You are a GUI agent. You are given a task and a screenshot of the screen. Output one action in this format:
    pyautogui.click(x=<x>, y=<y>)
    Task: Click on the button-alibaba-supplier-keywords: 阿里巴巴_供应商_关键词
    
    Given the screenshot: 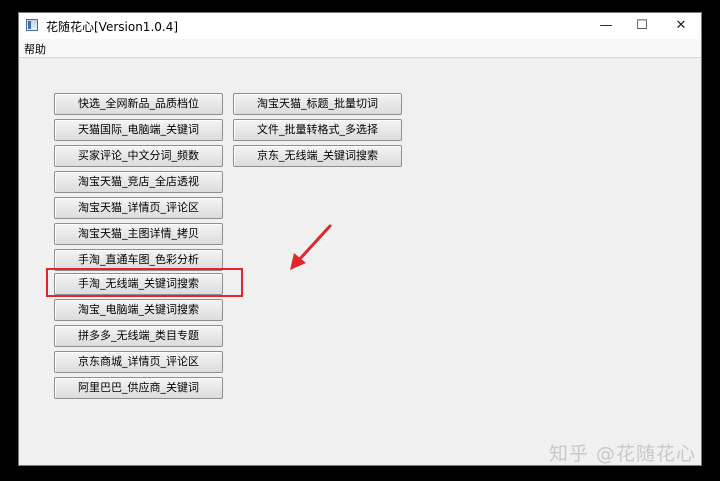 What is the action you would take?
    pyautogui.click(x=138, y=388)
    